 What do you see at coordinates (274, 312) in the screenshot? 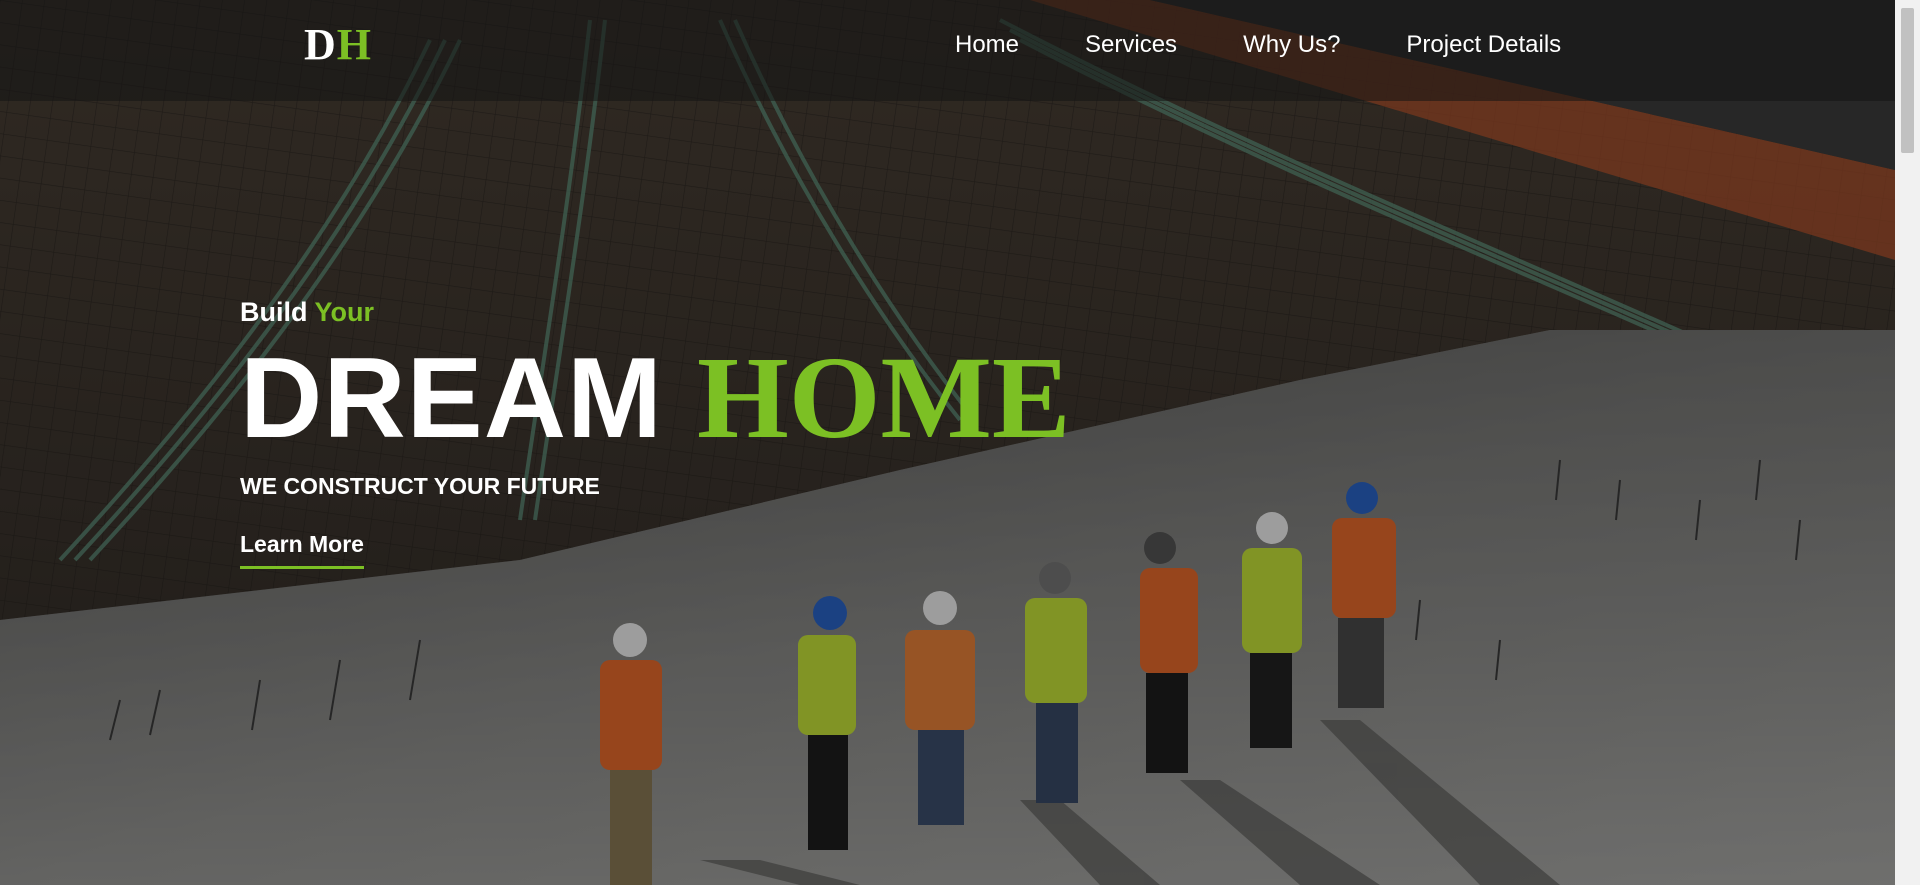
I see `tagline-prefix: Build` at bounding box center [274, 312].